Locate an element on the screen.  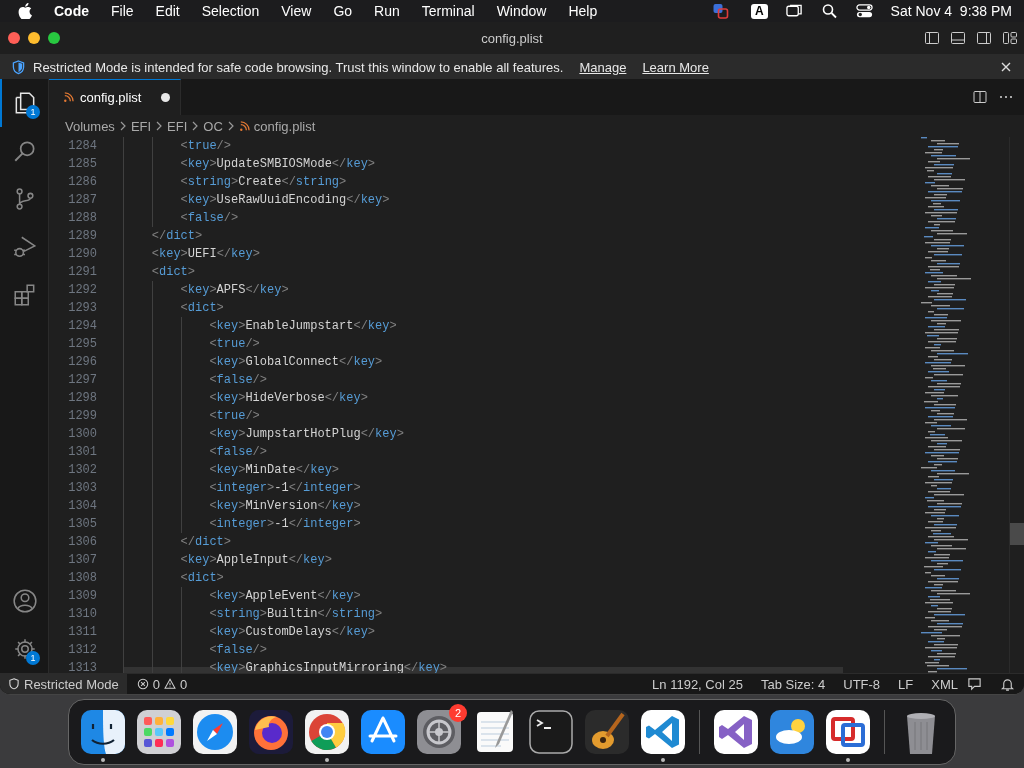
restricted-mode-indicator: Restricted Mode is located at coordinates (63, 684).